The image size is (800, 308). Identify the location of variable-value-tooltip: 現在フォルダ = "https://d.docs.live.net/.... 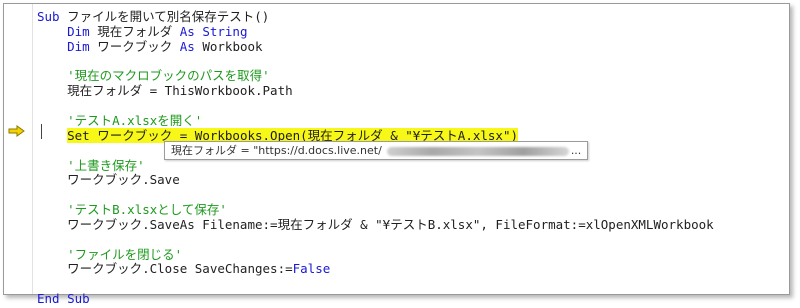
(376, 150).